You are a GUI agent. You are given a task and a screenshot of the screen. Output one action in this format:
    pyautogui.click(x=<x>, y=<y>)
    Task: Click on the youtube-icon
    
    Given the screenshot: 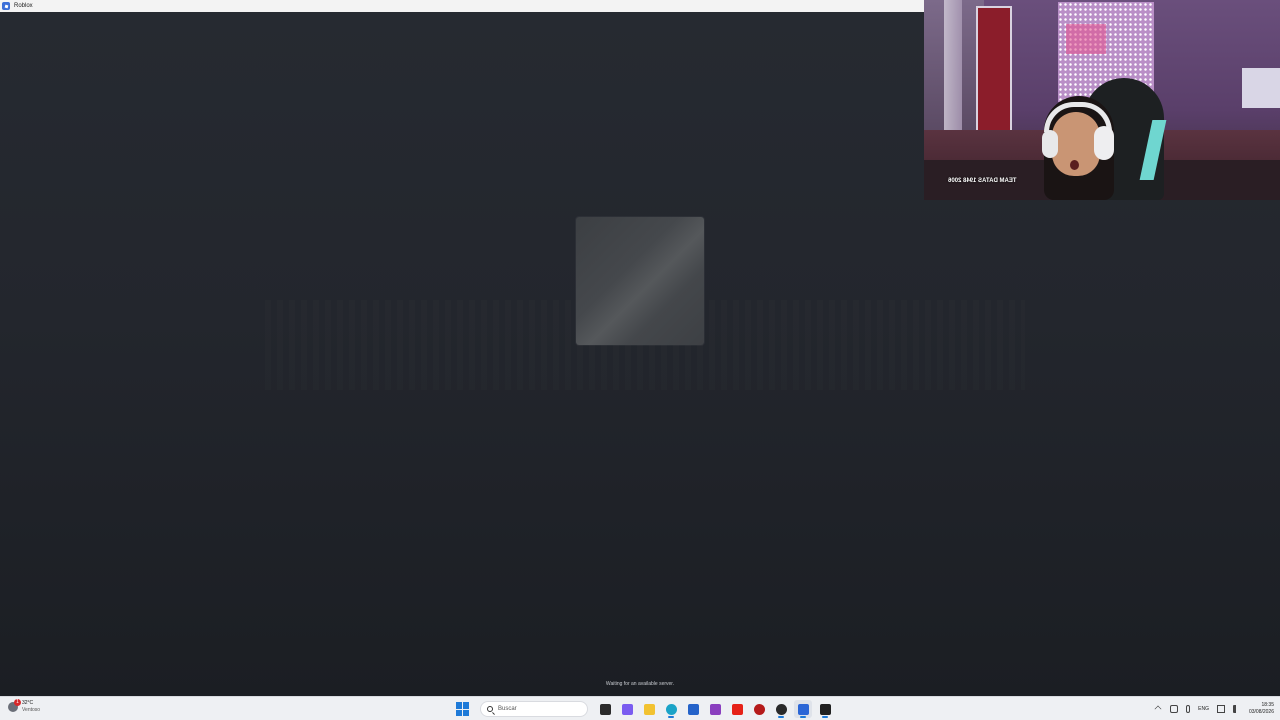 What is the action you would take?
    pyautogui.click(x=737, y=709)
    